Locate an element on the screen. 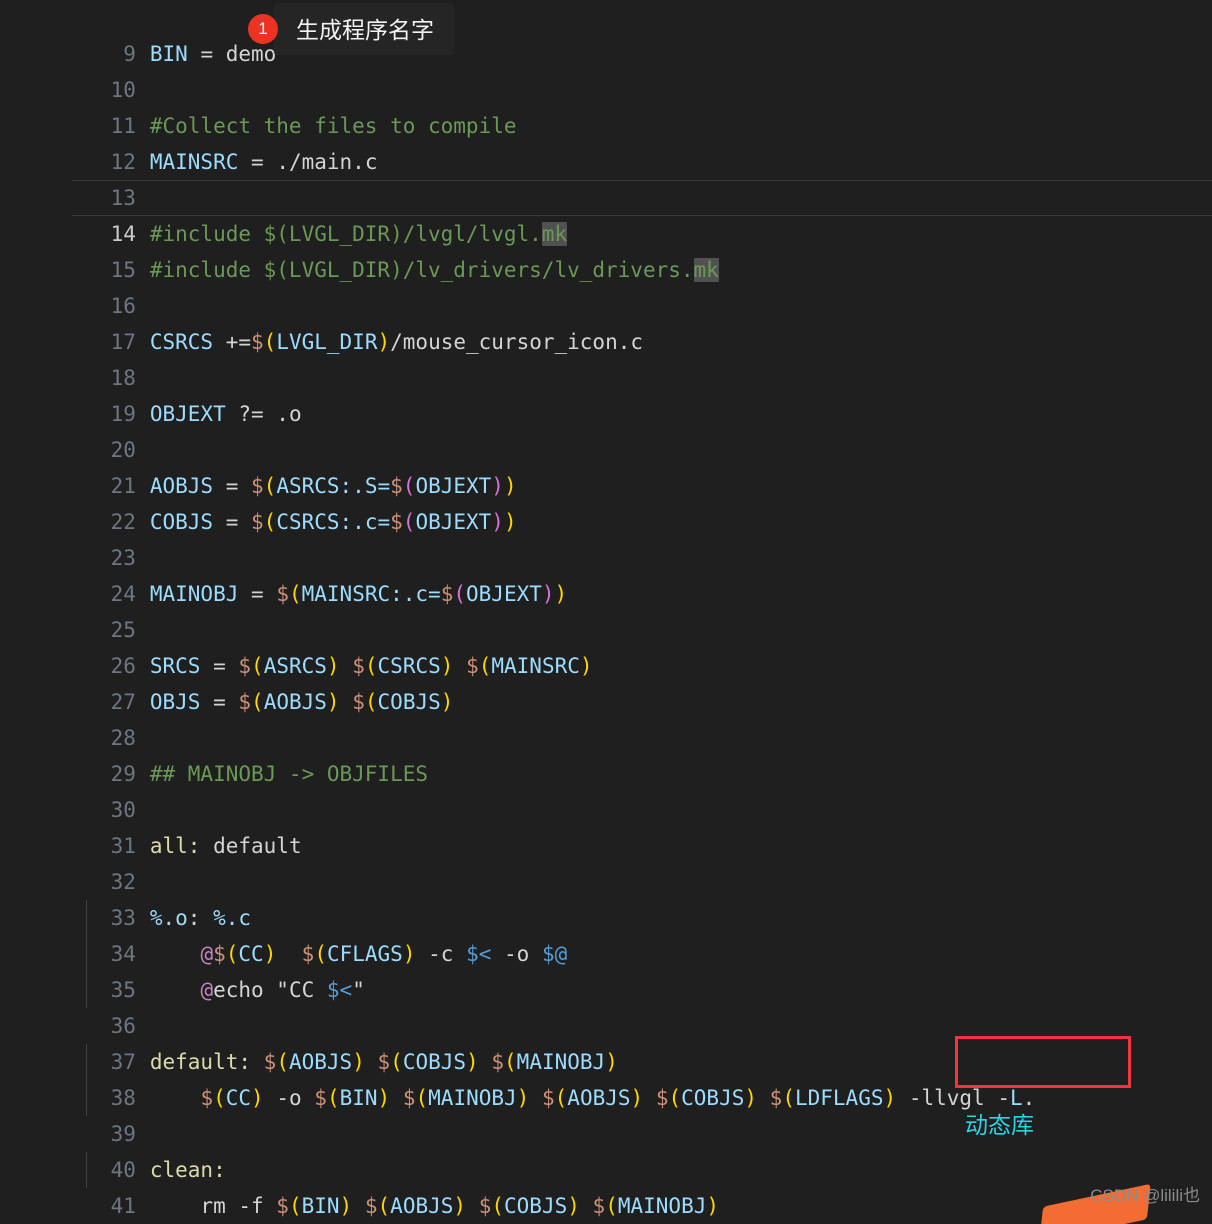 The height and width of the screenshot is (1224, 1212). csdn-watermark: CSDN @lilili也 is located at coordinates (1145, 1195).